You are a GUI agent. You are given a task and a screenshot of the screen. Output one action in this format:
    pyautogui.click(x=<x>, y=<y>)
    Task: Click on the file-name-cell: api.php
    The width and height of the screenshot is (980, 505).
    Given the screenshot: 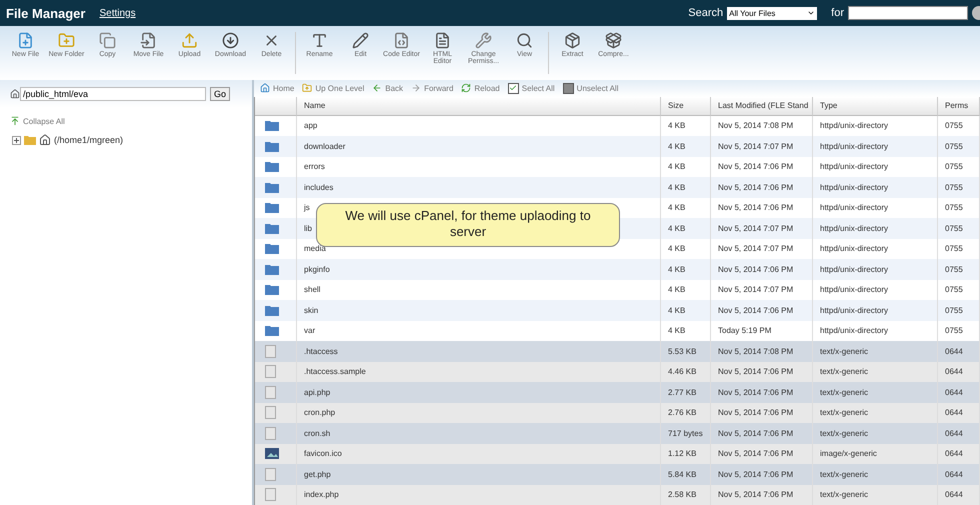 What is the action you would take?
    pyautogui.click(x=479, y=392)
    